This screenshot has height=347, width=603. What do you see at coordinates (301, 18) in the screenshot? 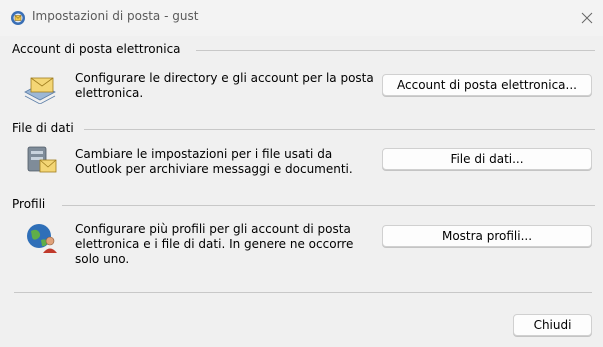
I see `title-bar: Impostazioni di posta - gust` at bounding box center [301, 18].